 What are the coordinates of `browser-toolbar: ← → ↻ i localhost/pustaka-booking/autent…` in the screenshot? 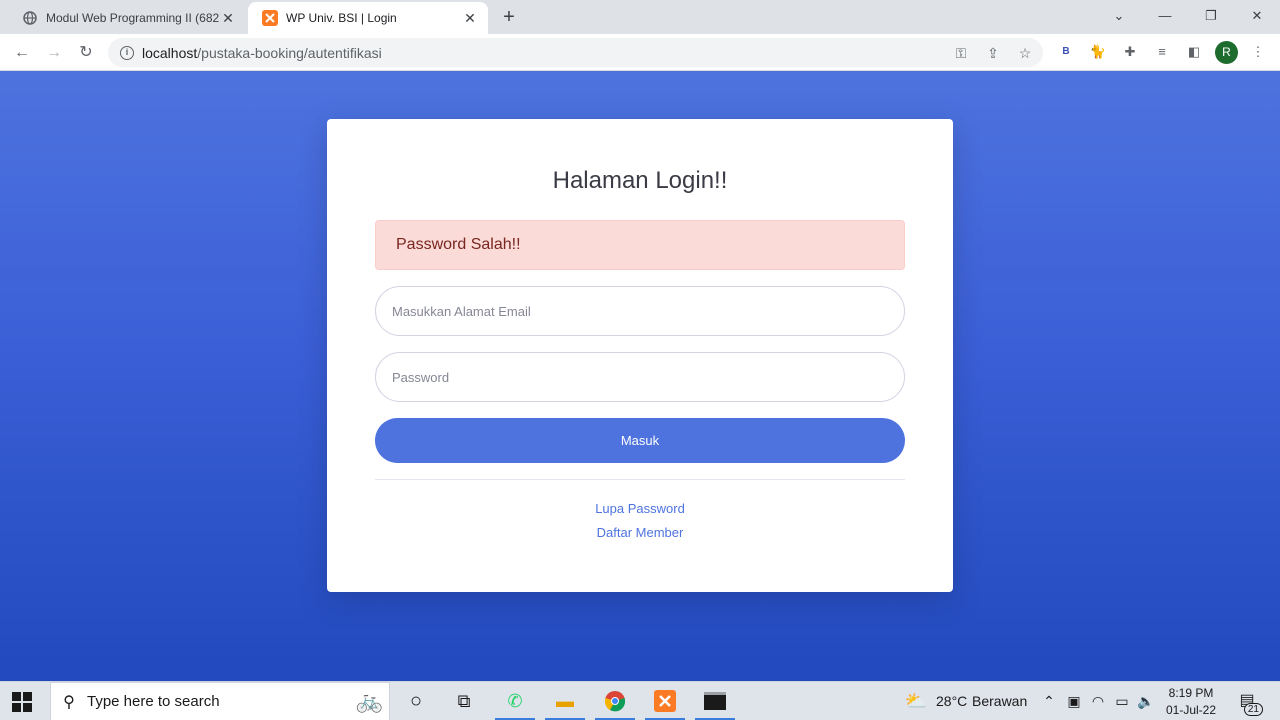 It's located at (640, 52).